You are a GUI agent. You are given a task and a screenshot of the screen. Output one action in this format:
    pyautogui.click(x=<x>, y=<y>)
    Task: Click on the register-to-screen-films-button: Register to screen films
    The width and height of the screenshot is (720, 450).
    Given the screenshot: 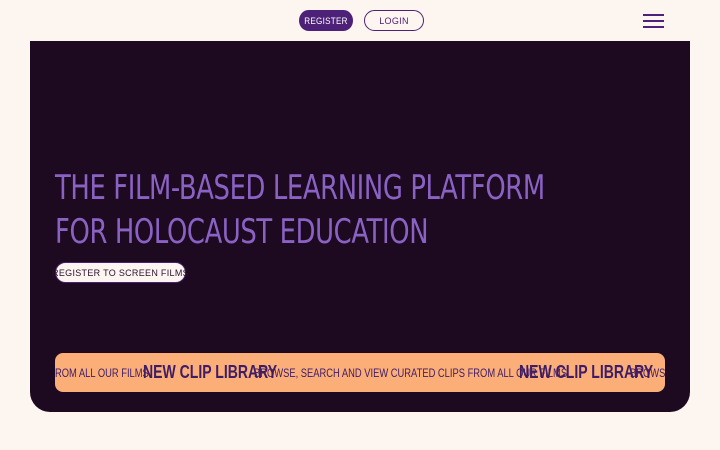 What is the action you would take?
    pyautogui.click(x=120, y=272)
    